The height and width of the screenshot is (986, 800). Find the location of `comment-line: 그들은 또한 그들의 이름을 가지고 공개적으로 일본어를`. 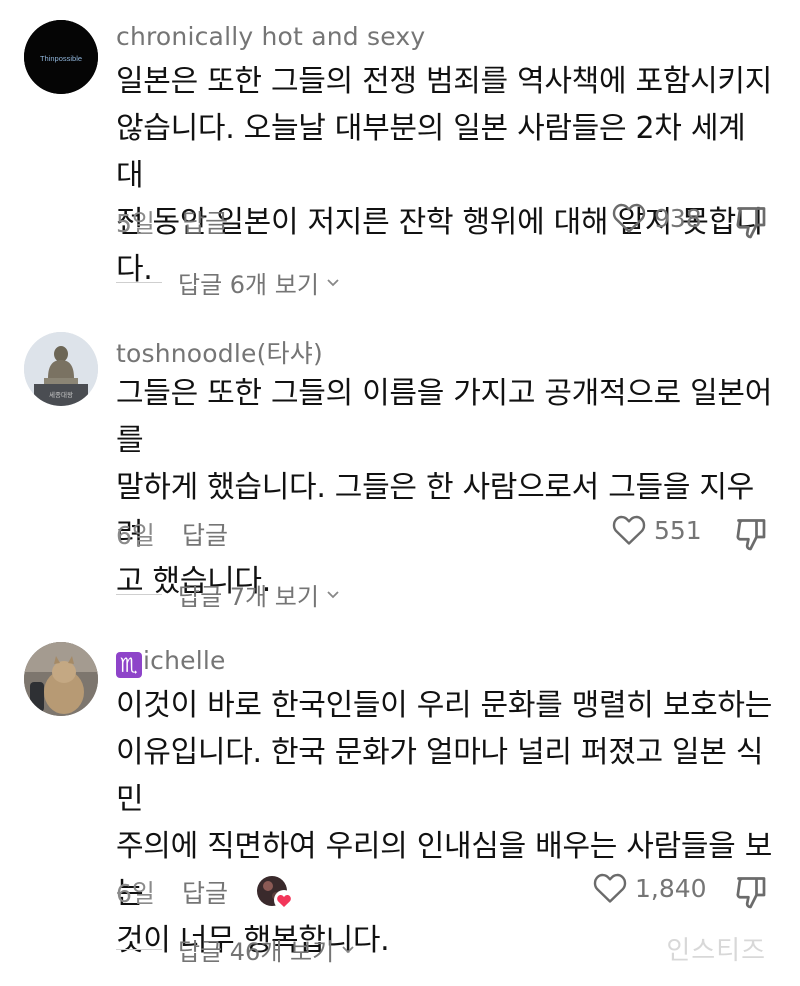

comment-line: 그들은 또한 그들의 이름을 가지고 공개적으로 일본어를 is located at coordinates (444, 417).